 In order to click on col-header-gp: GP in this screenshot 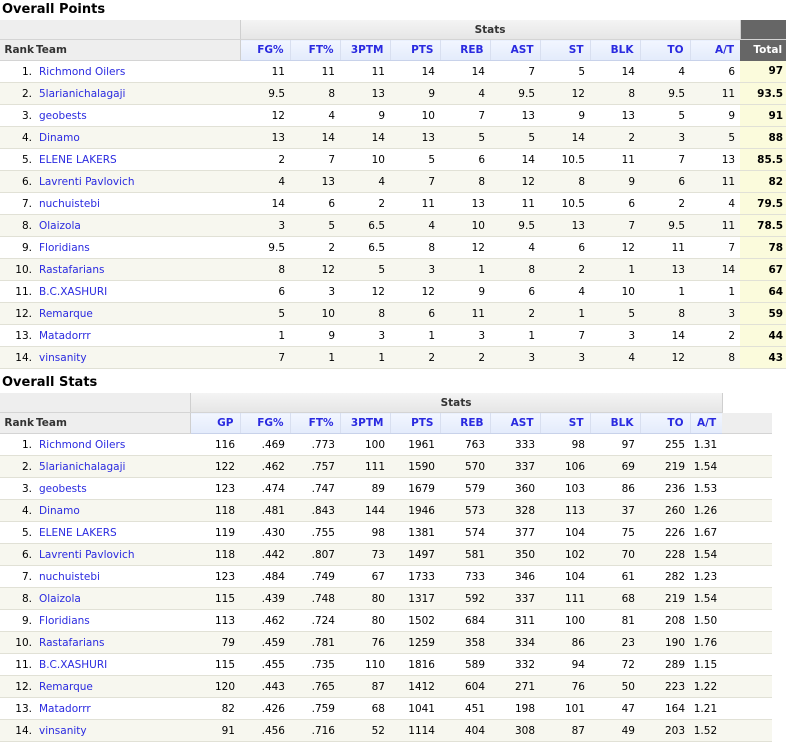, I will do `click(214, 423)`.